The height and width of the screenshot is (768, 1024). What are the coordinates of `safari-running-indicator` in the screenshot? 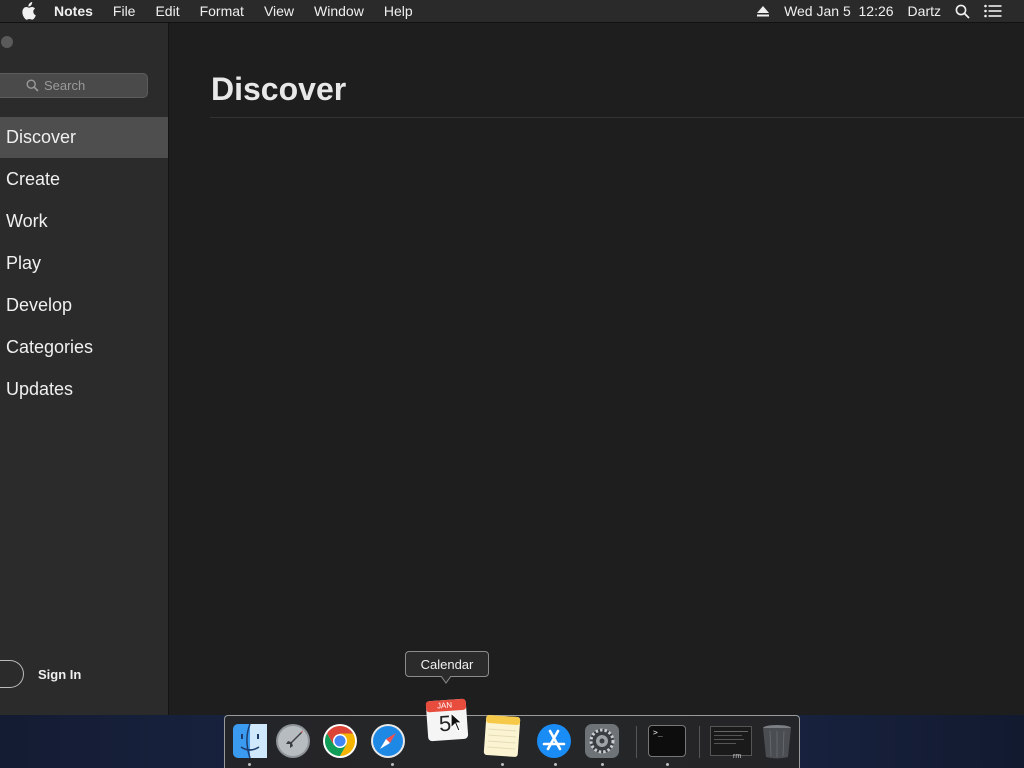 It's located at (392, 764).